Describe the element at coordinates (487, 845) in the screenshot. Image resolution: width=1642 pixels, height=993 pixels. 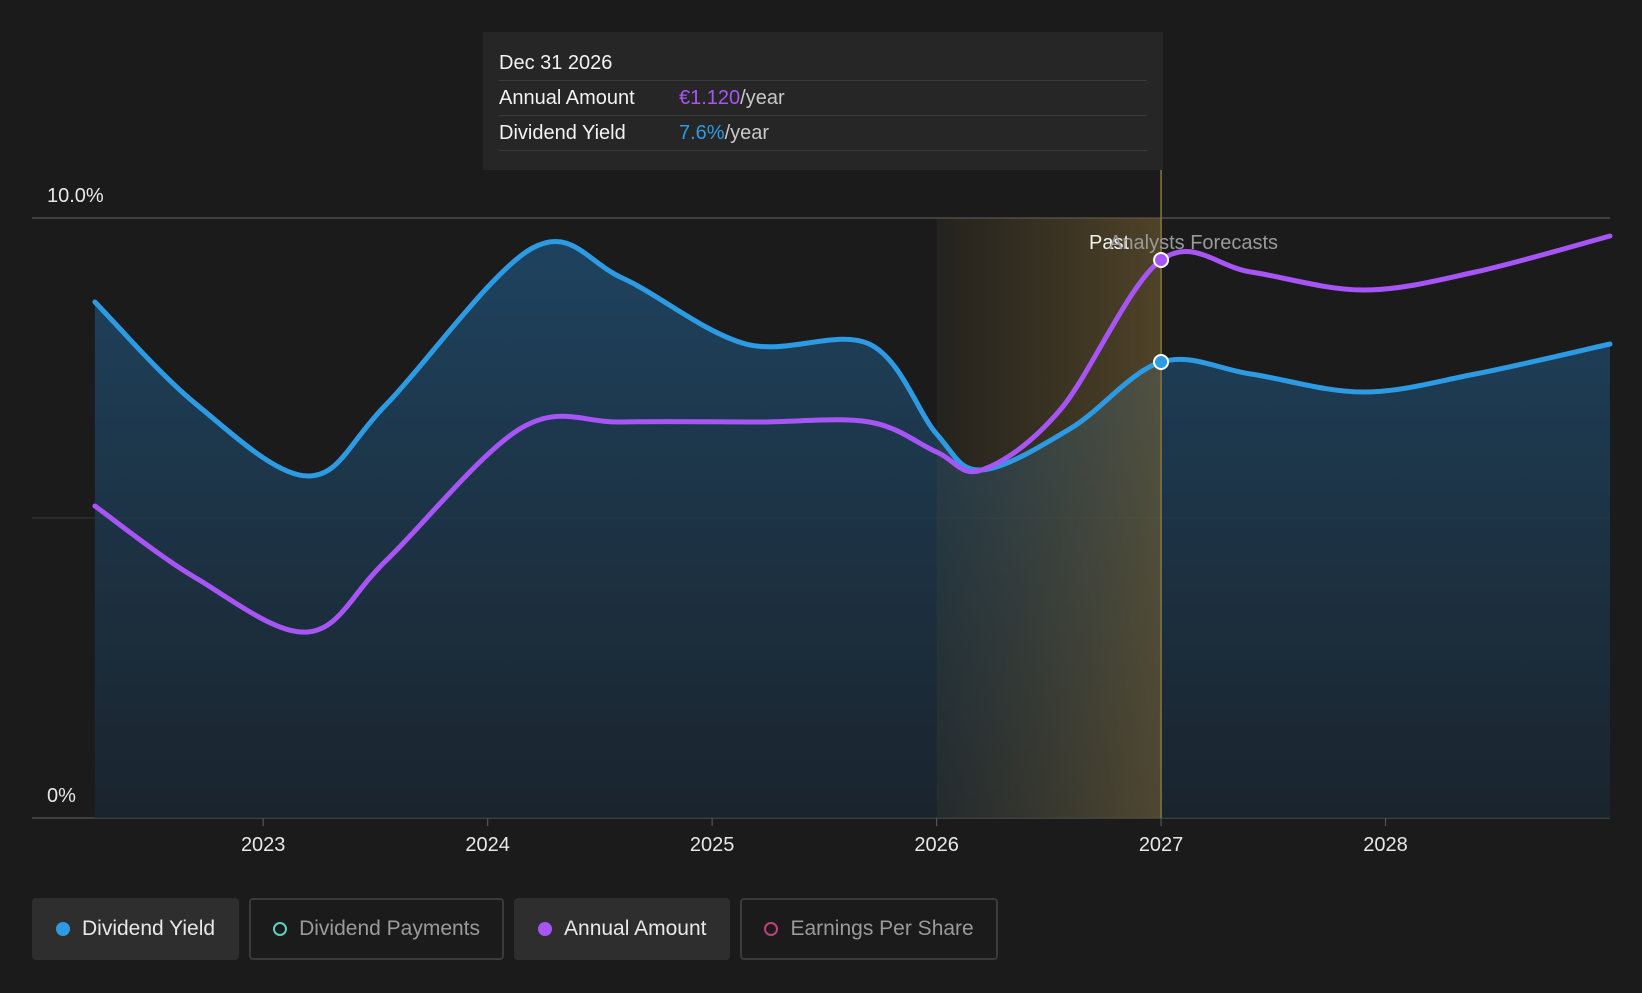
I see `x-tick-label: 2024` at that location.